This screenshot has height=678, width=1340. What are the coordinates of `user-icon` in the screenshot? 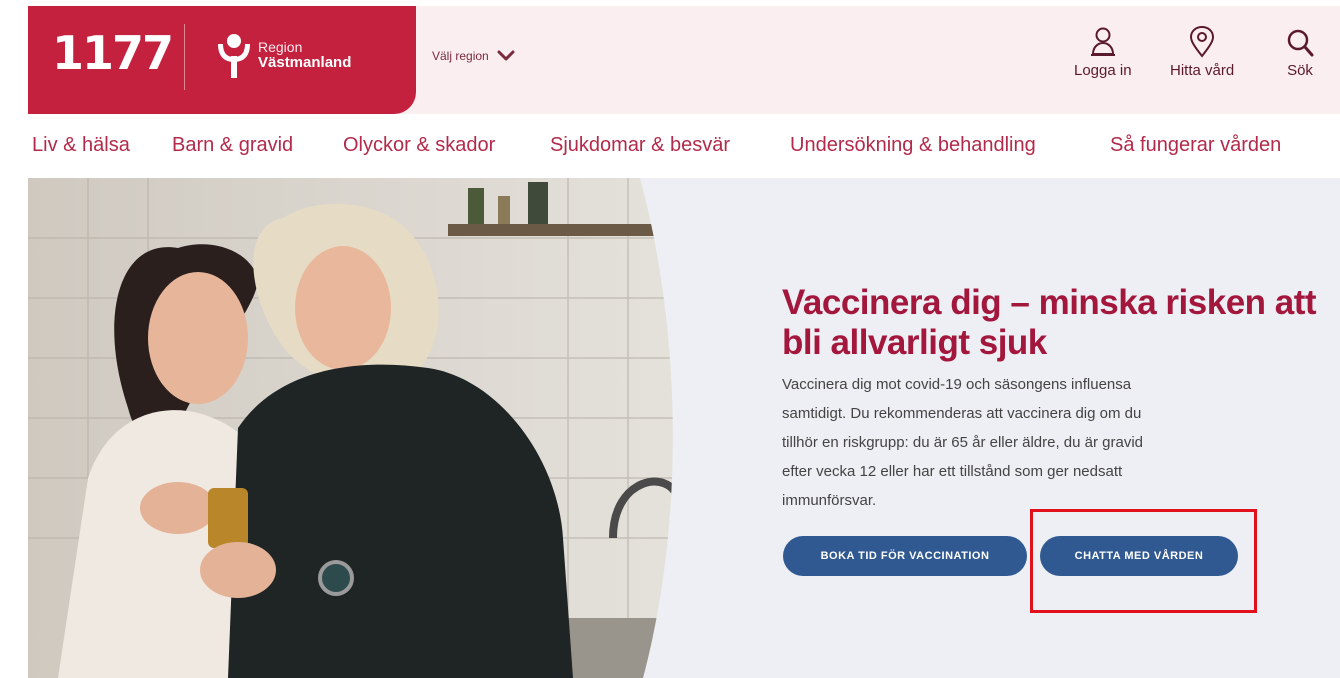 It's located at (1102, 41).